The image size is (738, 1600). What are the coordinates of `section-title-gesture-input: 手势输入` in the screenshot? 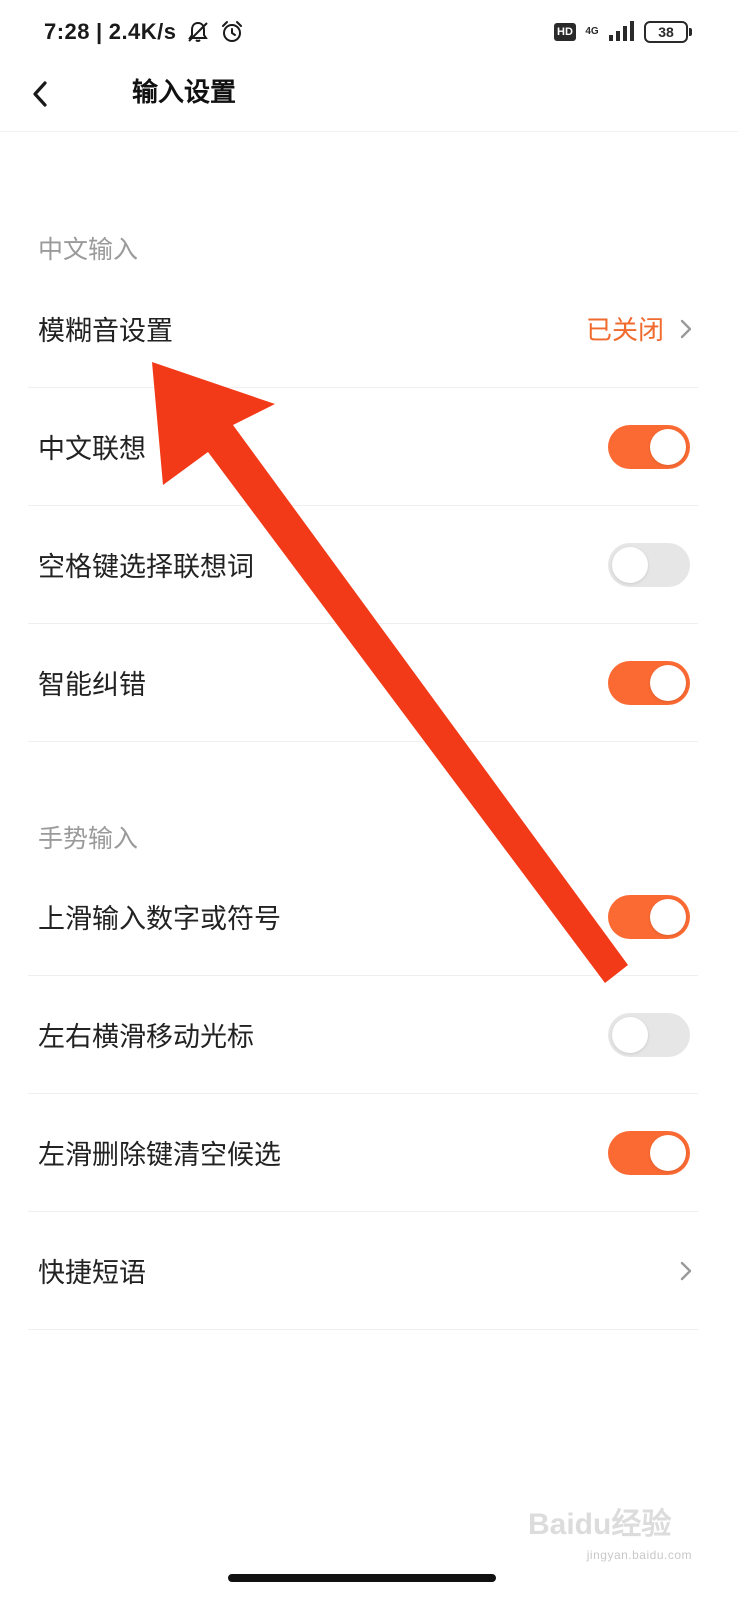 It's located at (88, 838).